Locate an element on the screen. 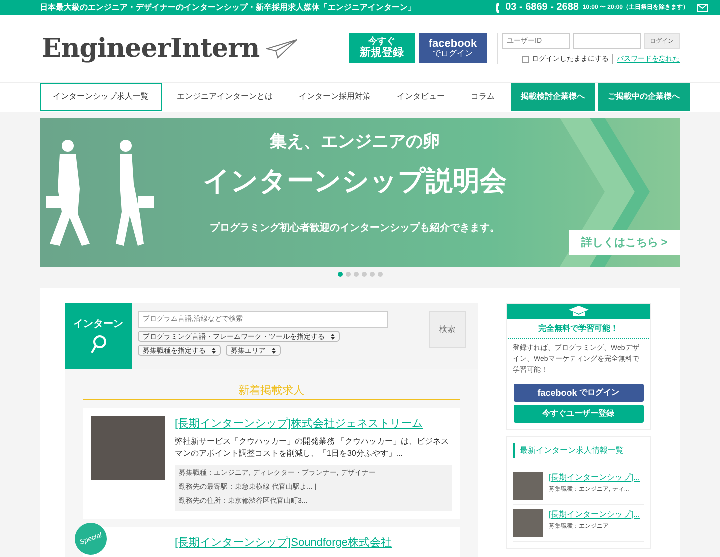 This screenshot has height=557, width=720. magnifier-icon is located at coordinates (98, 345).